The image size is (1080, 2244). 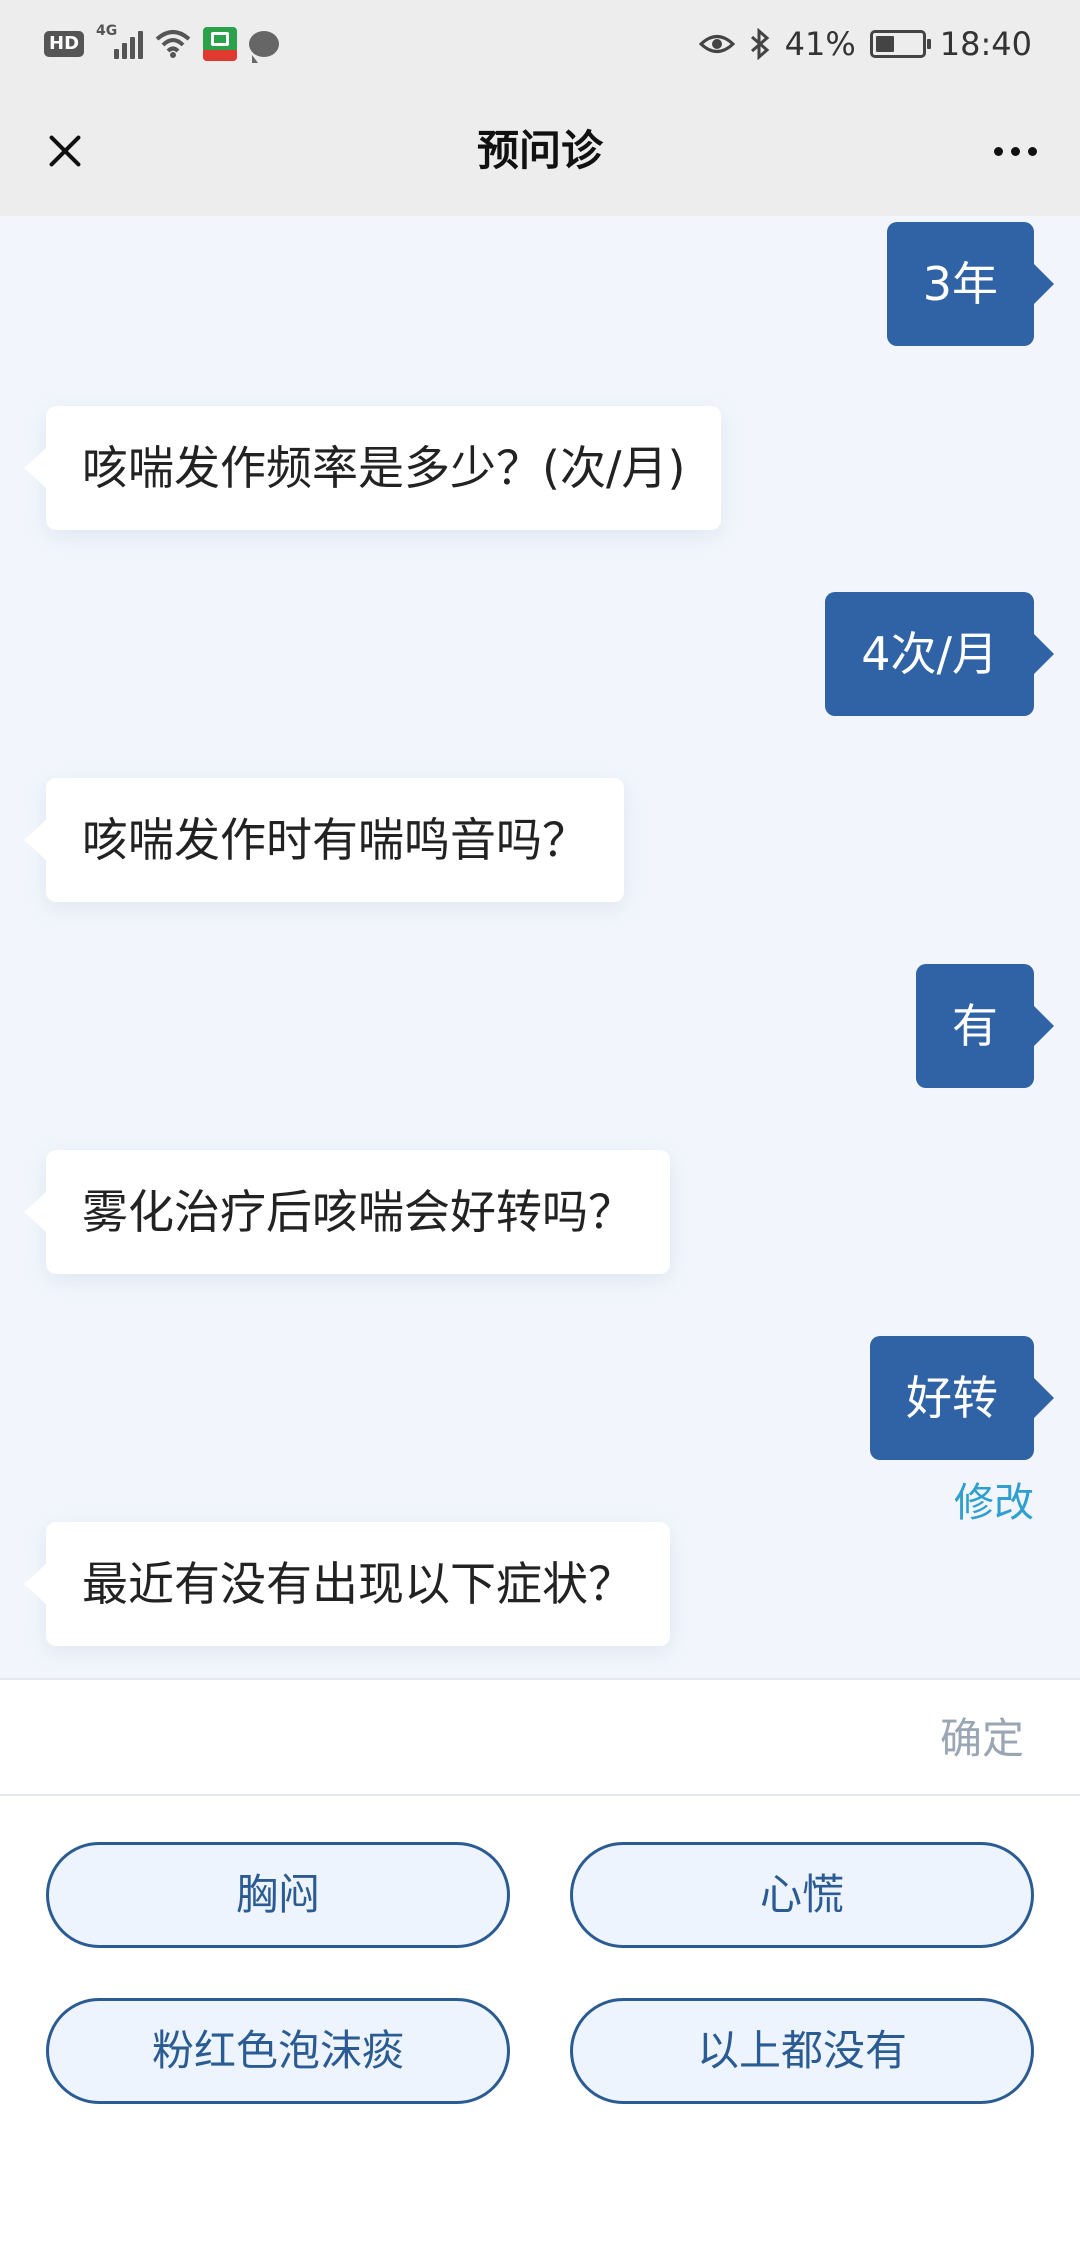 I want to click on eye-icon, so click(x=716, y=44).